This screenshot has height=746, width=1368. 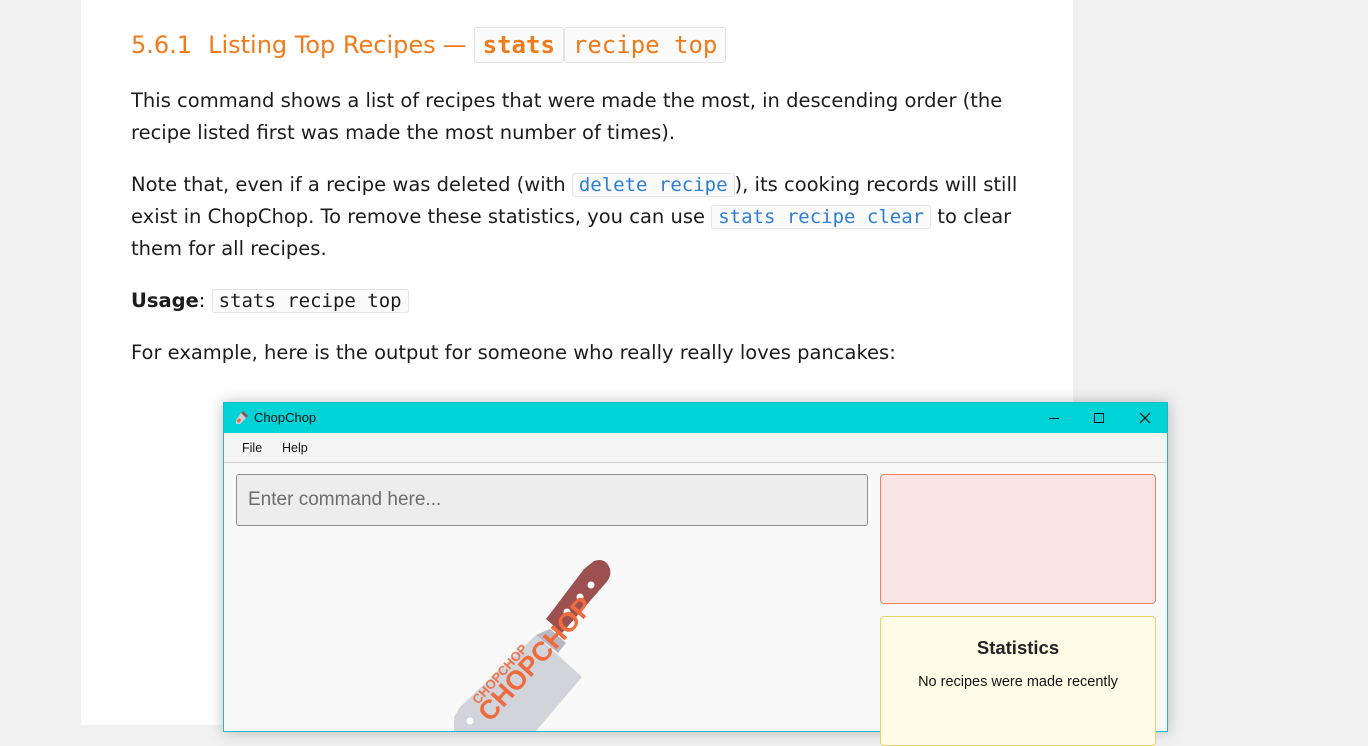 I want to click on statistics-message: No recipes were made recently, so click(x=1018, y=682).